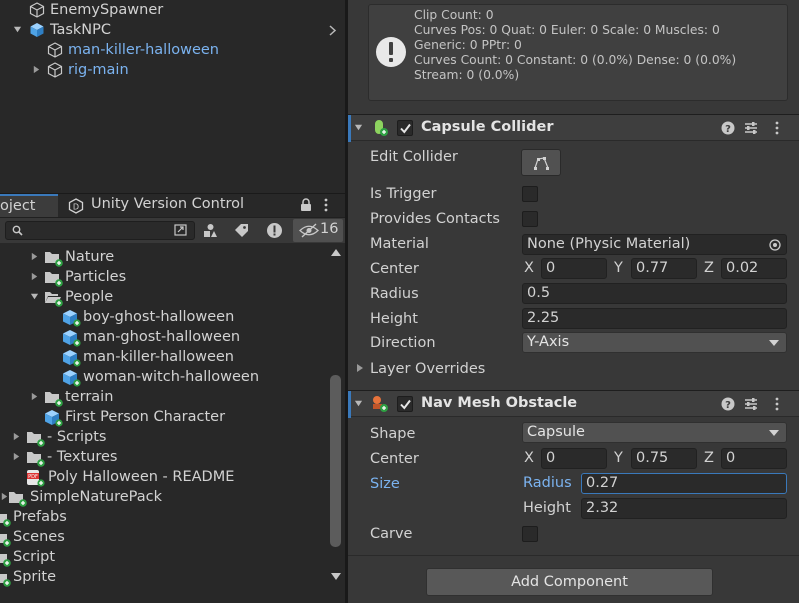 The image size is (799, 603). I want to click on asset-item-woman-witch: woman-witch-halloween, so click(165, 377).